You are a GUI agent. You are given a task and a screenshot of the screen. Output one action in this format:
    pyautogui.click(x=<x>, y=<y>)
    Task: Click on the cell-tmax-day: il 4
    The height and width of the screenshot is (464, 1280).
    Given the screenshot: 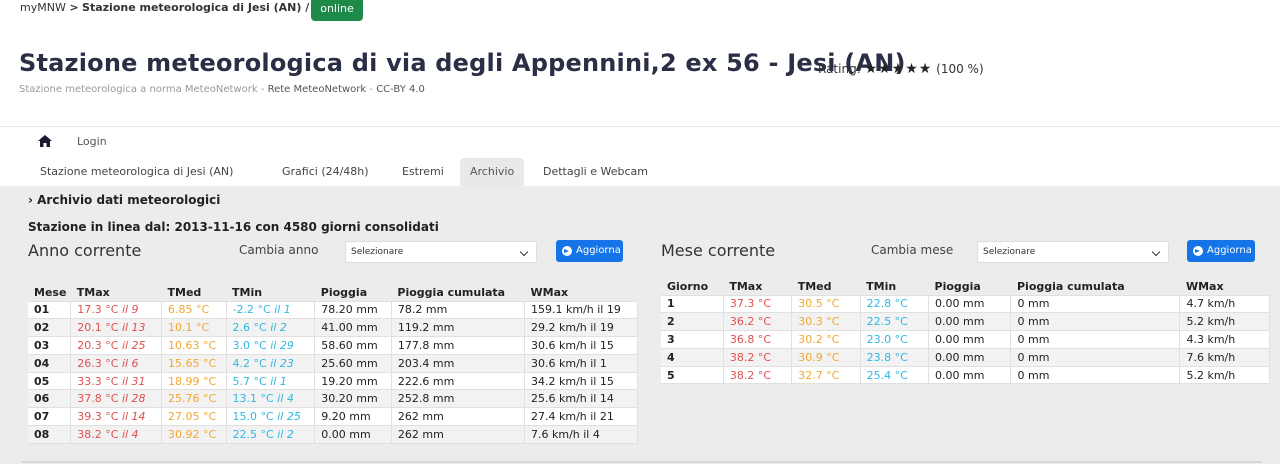 What is the action you would take?
    pyautogui.click(x=130, y=434)
    